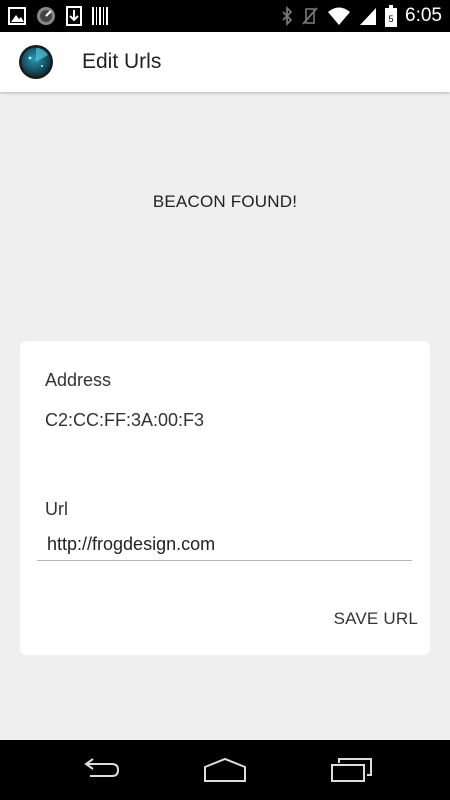 This screenshot has height=800, width=450. Describe the element at coordinates (74, 16) in the screenshot. I see `download-icon` at that location.